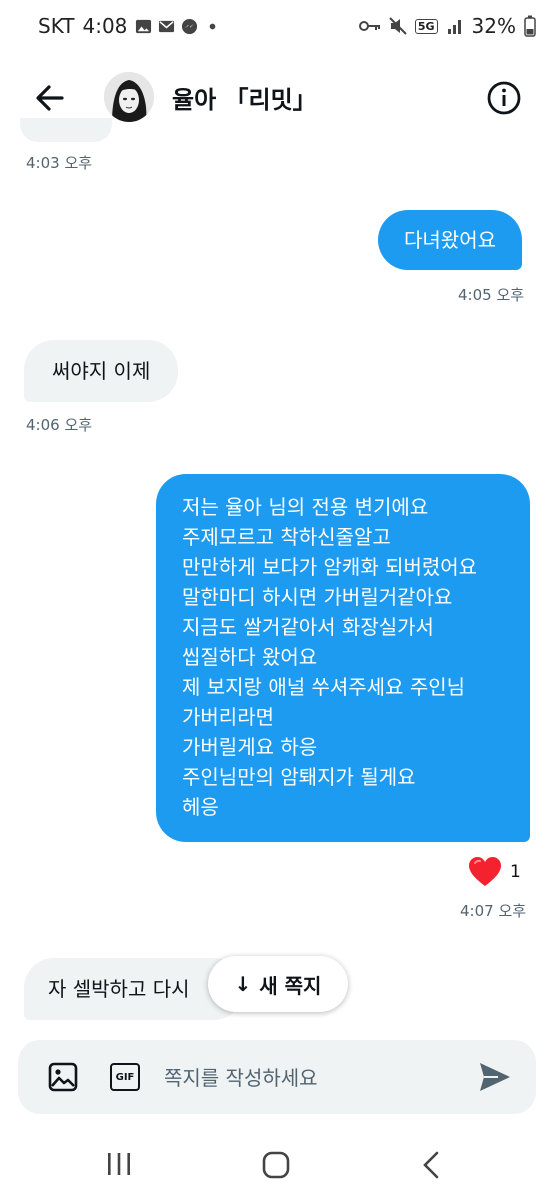 Image resolution: width=554 pixels, height=1200 pixels. I want to click on gif-label: GIF, so click(125, 1077).